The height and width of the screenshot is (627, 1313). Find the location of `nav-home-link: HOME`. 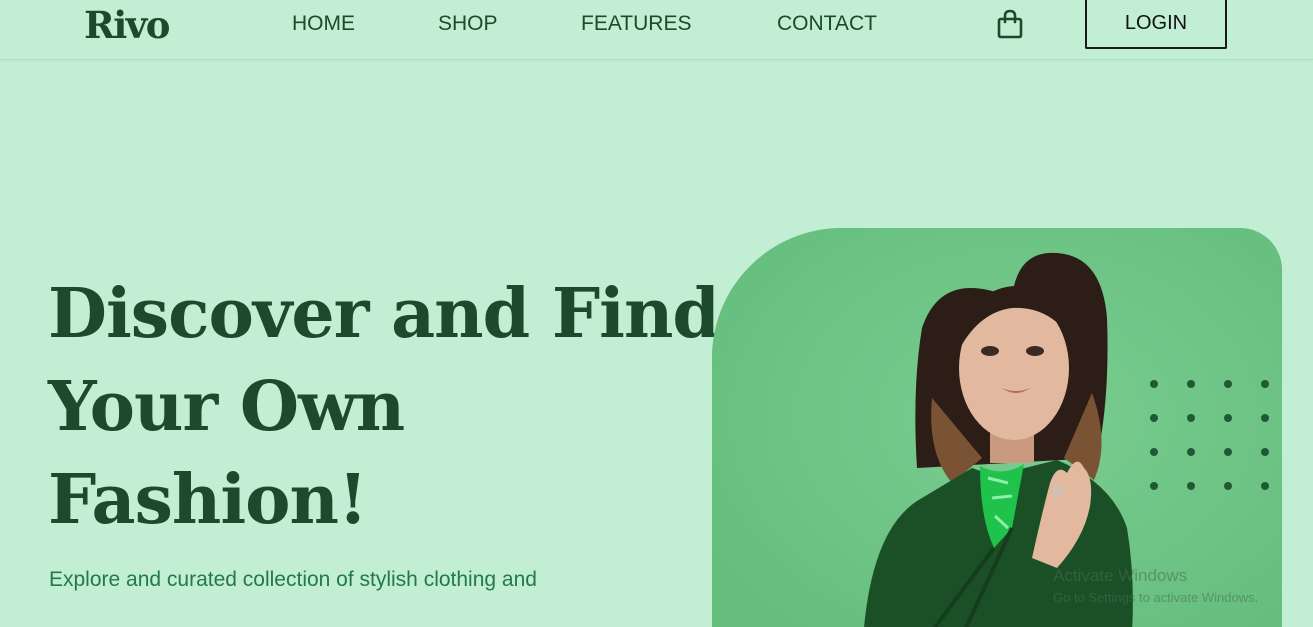

nav-home-link: HOME is located at coordinates (323, 24).